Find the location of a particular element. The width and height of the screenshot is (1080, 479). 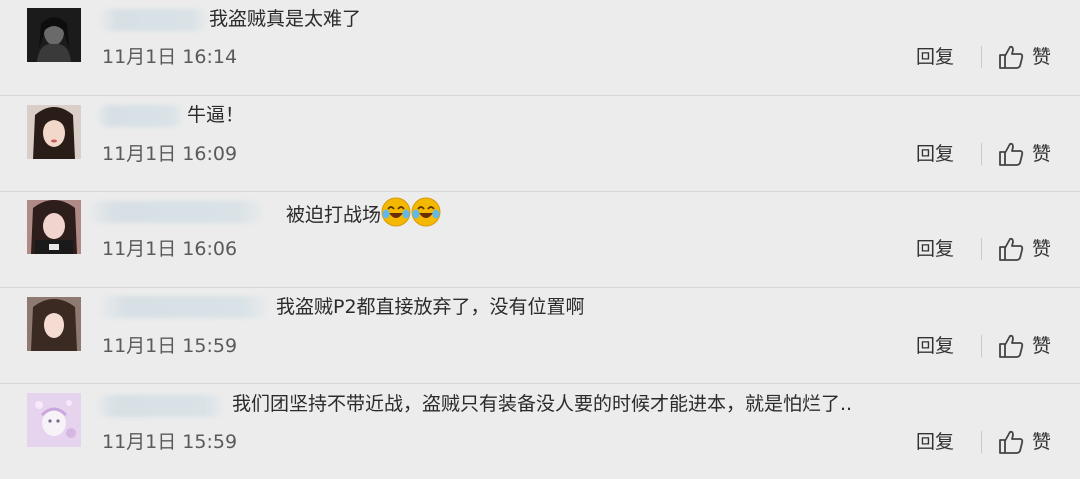

comment-text-content: 被迫打战场 is located at coordinates (334, 215).